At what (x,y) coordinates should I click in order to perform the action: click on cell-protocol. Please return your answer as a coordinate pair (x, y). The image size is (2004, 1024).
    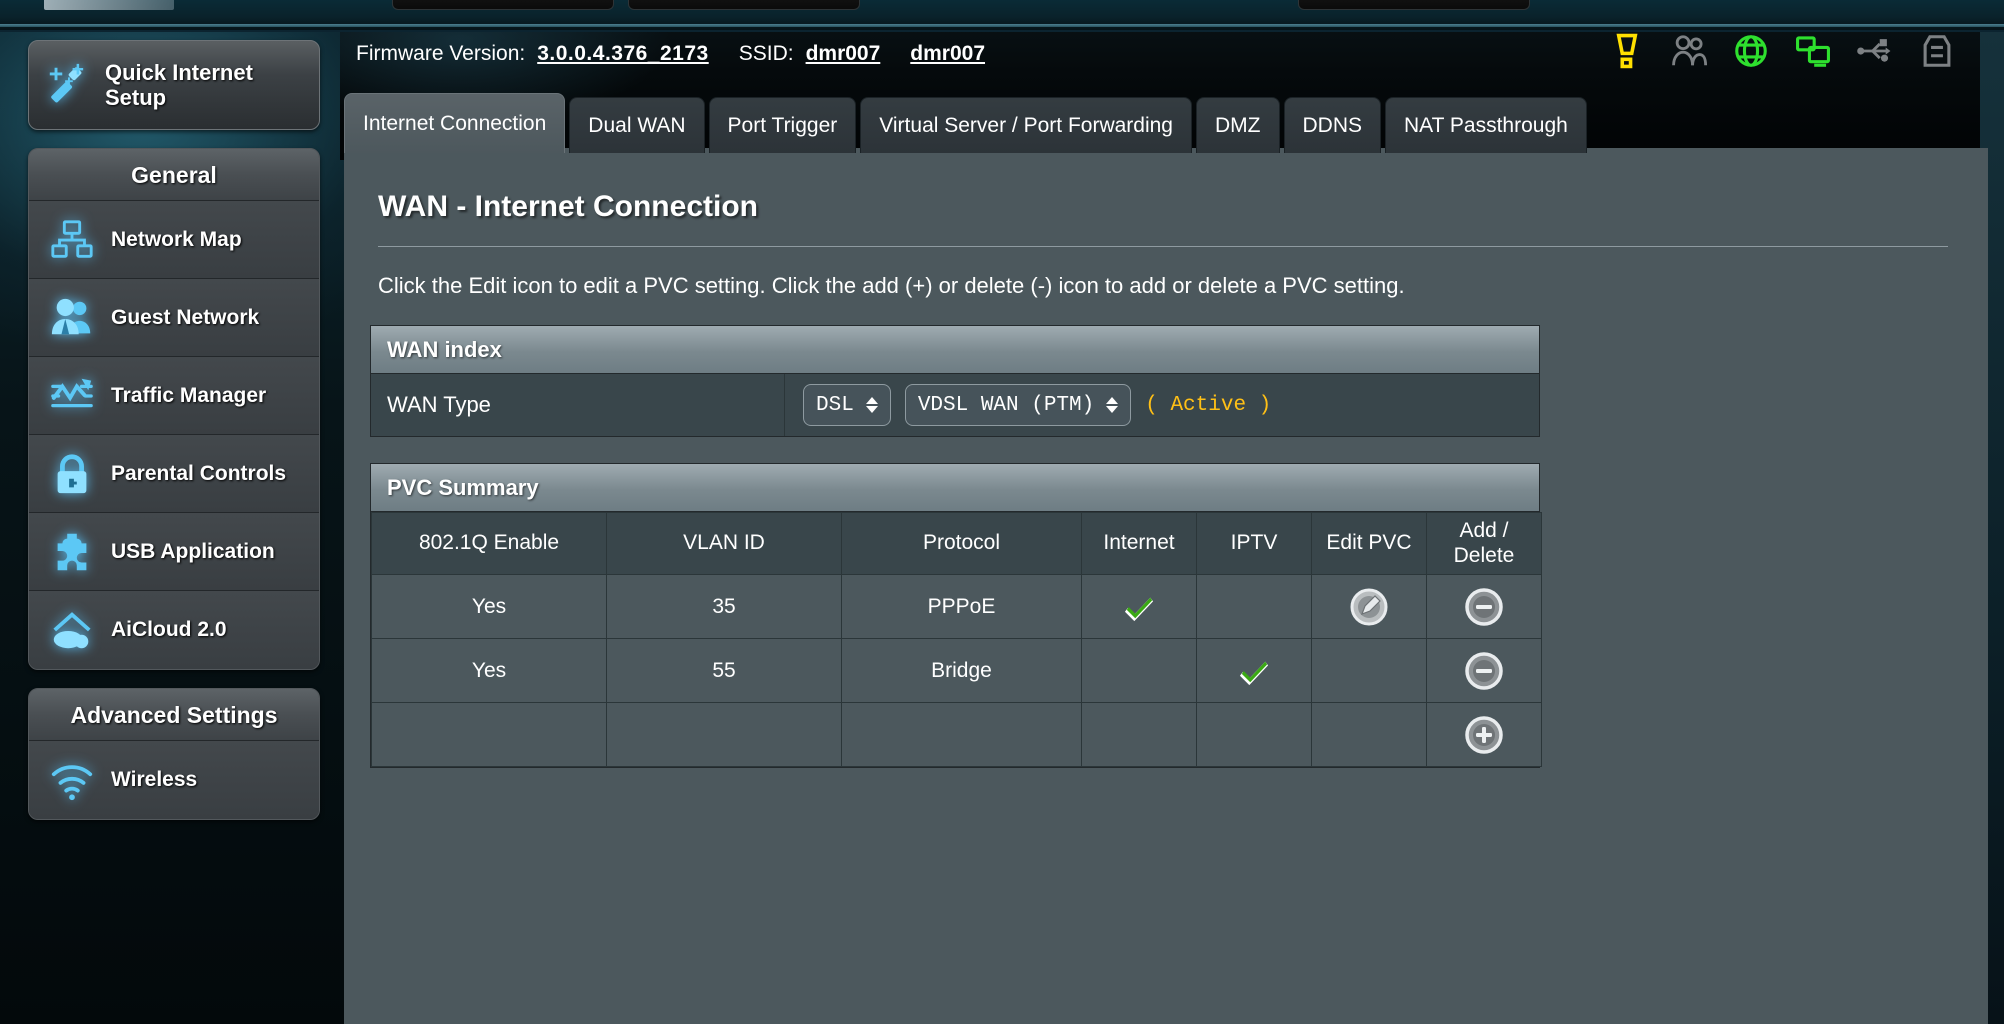
    Looking at the image, I should click on (961, 734).